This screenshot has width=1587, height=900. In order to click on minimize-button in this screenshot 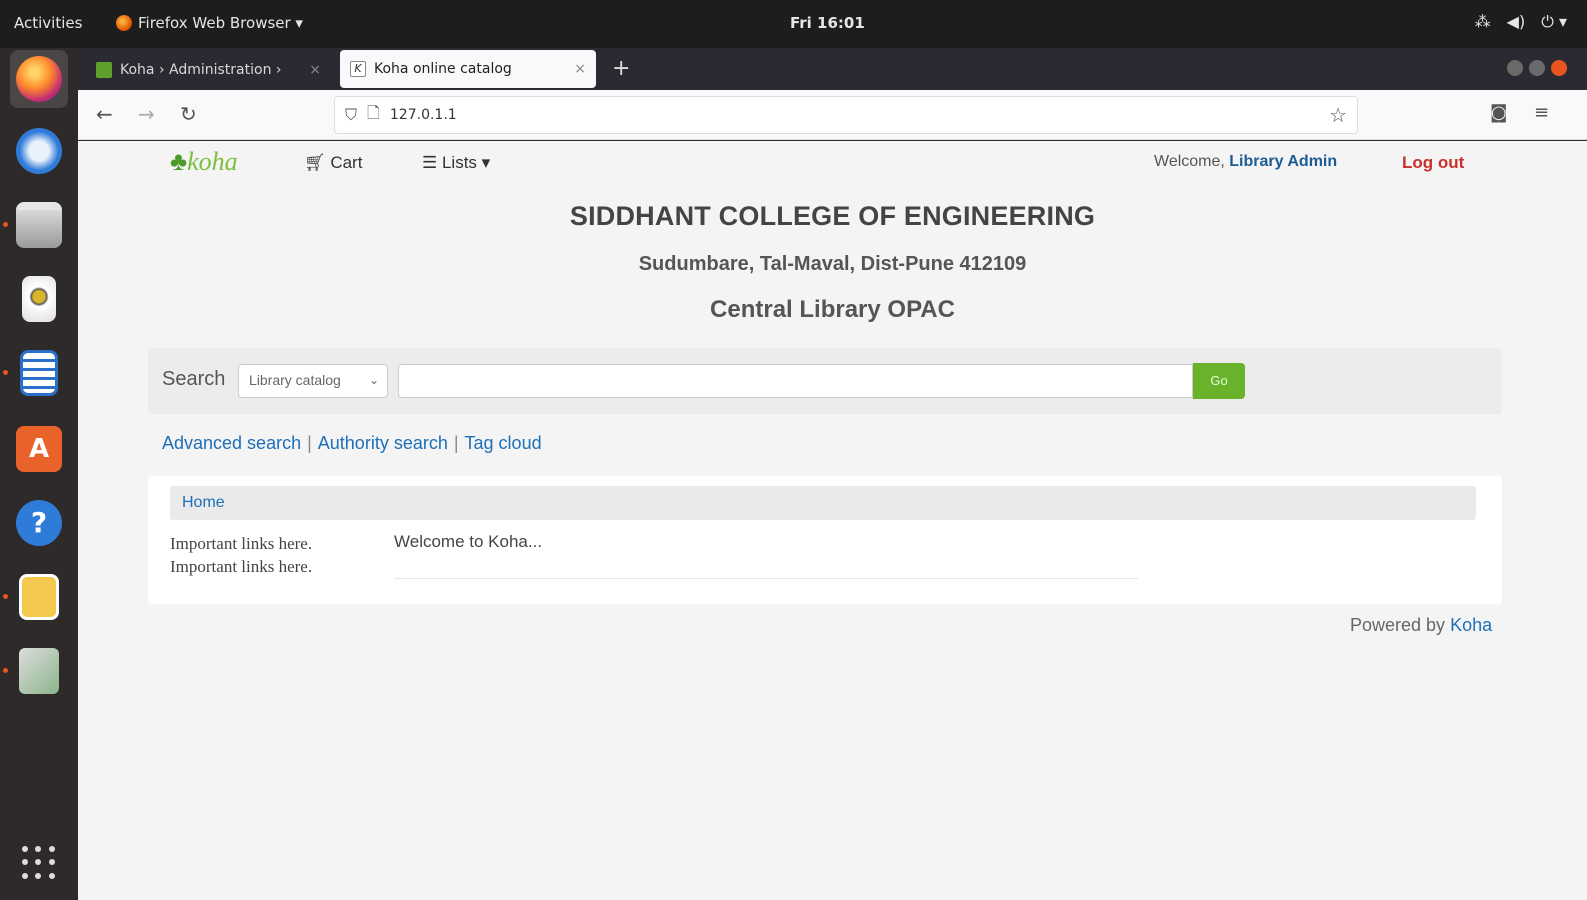, I will do `click(1515, 68)`.